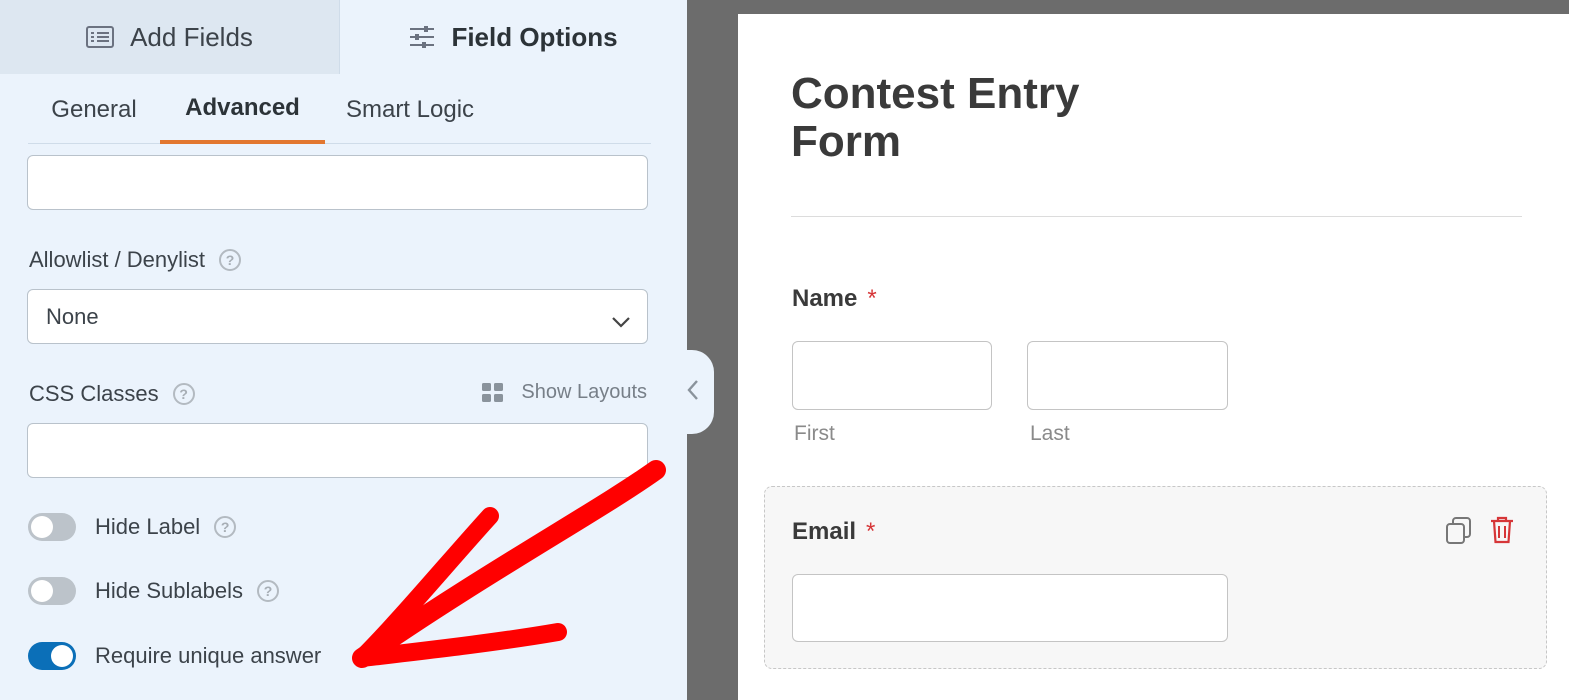  Describe the element at coordinates (509, 564) in the screenshot. I see `annotation-arrow-icon` at that location.